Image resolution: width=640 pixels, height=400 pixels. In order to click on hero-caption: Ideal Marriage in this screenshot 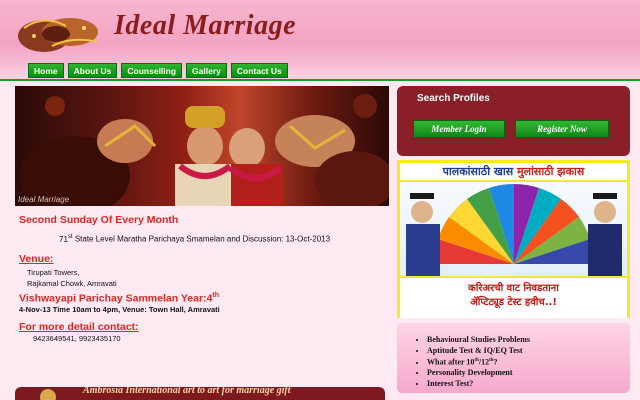, I will do `click(44, 199)`.